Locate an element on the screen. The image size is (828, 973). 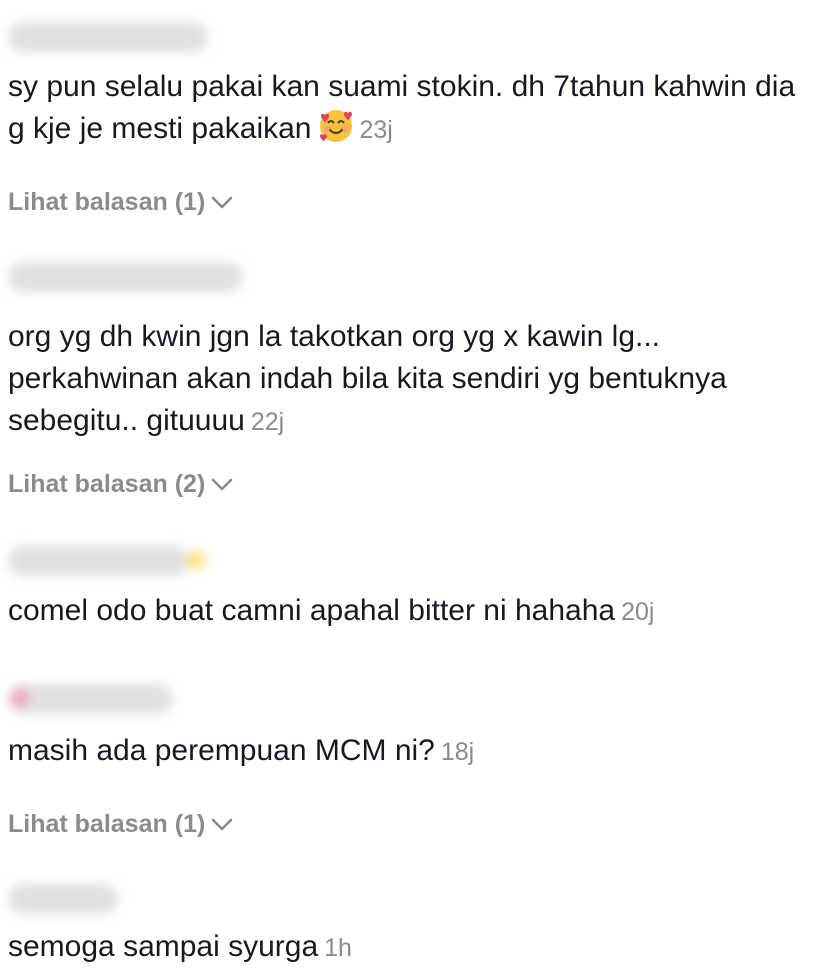
view-replies-label: Lihat balasan (2) is located at coordinates (107, 484).